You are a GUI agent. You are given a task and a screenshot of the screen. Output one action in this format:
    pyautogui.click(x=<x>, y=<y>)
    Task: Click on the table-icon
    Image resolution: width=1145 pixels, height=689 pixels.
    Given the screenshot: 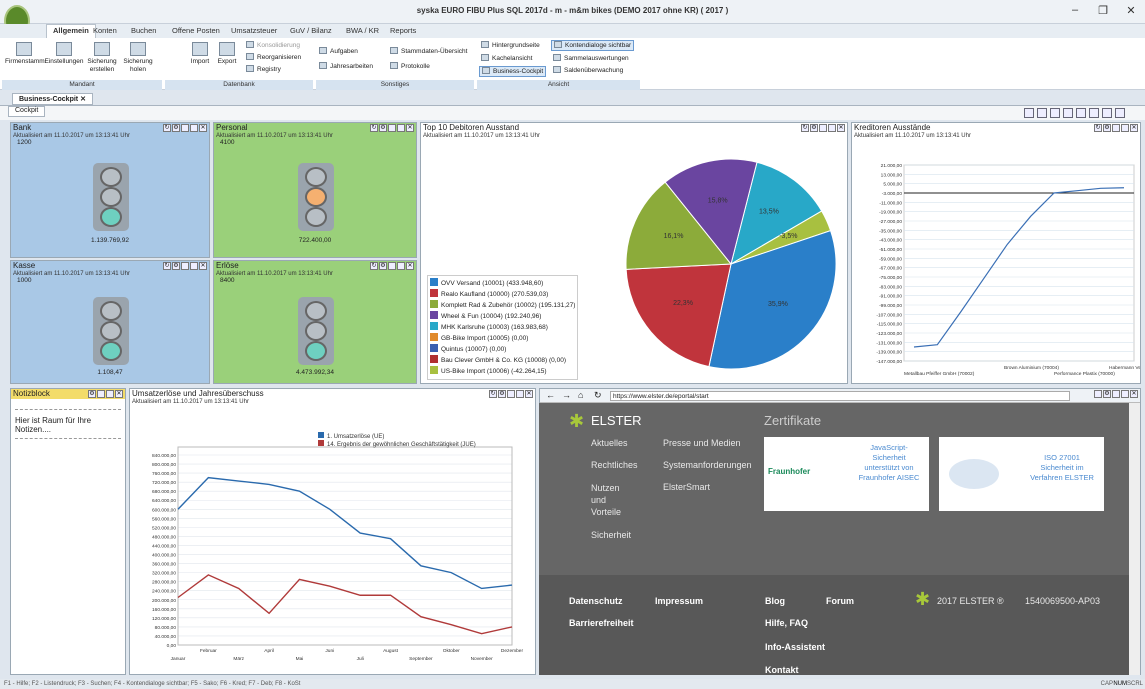 What is the action you would take?
    pyautogui.click(x=1120, y=113)
    